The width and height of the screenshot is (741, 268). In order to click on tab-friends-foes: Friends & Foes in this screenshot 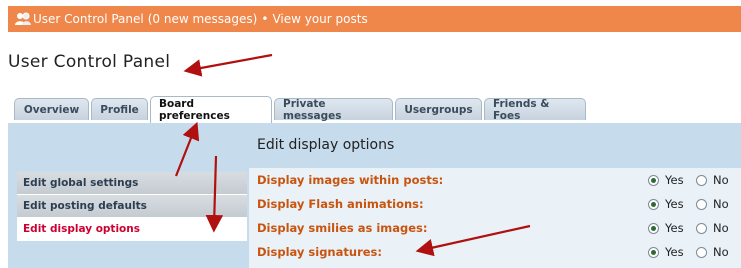, I will do `click(535, 110)`.